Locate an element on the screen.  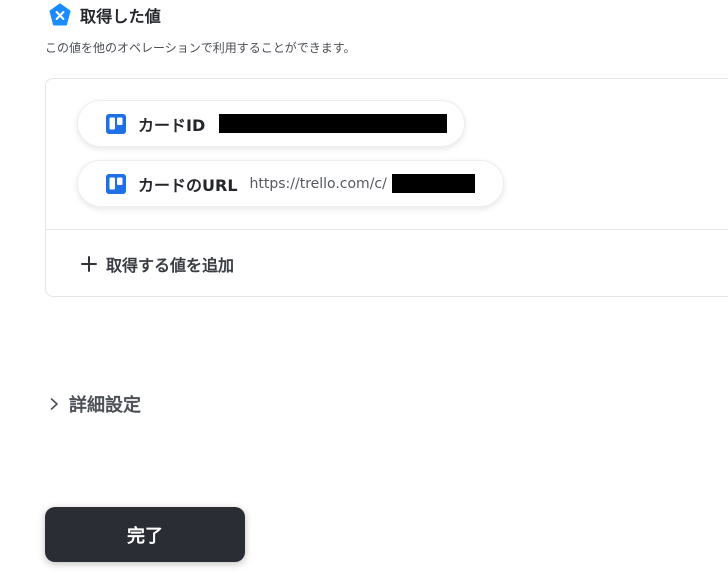
add-field-button: 取得する値を追加 is located at coordinates (157, 264).